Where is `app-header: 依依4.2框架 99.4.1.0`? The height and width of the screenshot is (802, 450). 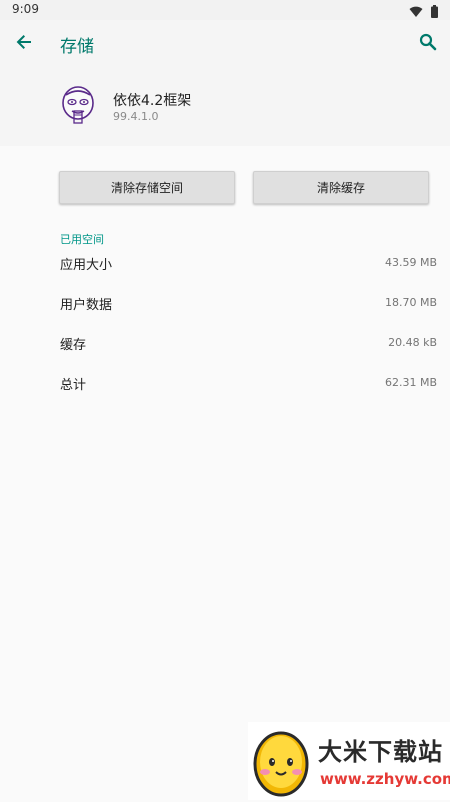
app-header: 依依4.2框架 99.4.1.0 is located at coordinates (225, 107).